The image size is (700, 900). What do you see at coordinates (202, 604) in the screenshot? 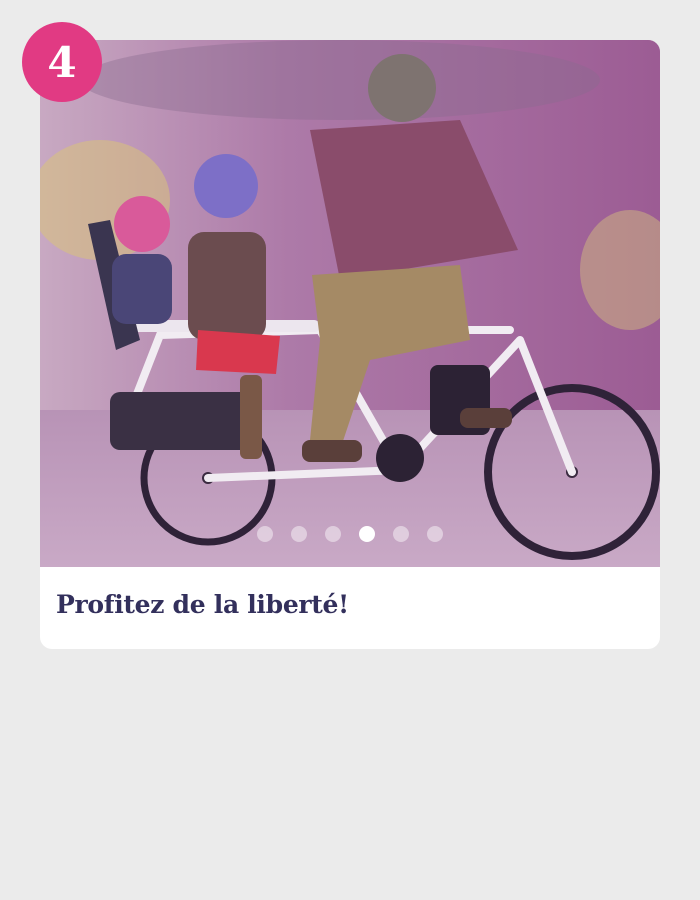
I see `slide-caption: Profitez de la liberté!` at bounding box center [202, 604].